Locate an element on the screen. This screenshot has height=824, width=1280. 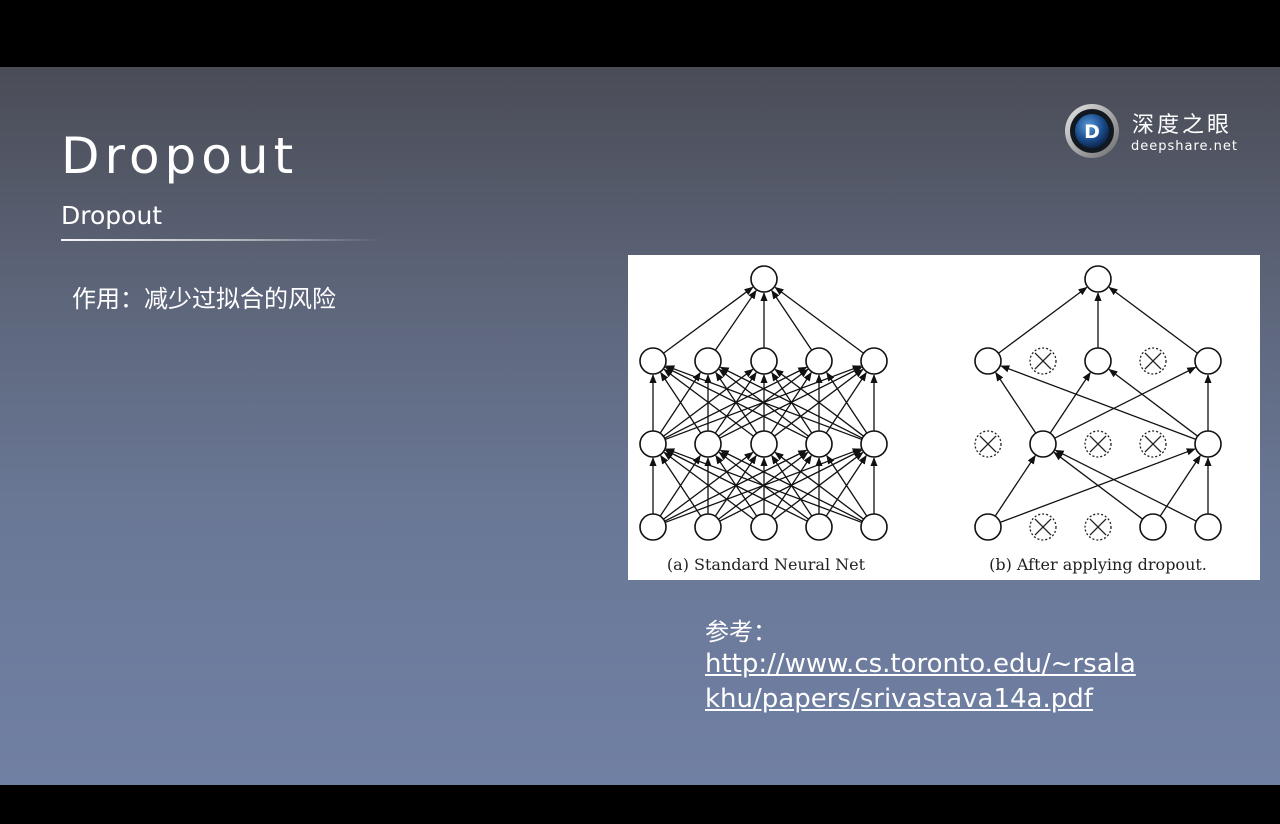
reference-label: 参考： is located at coordinates (741, 632).